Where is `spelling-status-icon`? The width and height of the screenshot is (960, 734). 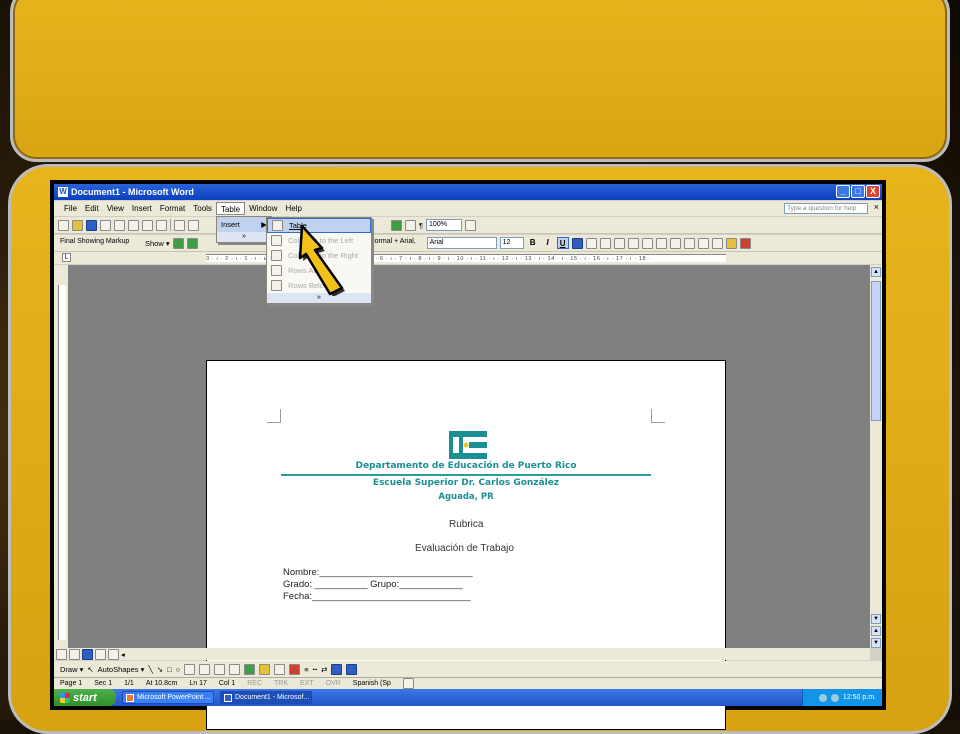
spelling-status-icon is located at coordinates (408, 683).